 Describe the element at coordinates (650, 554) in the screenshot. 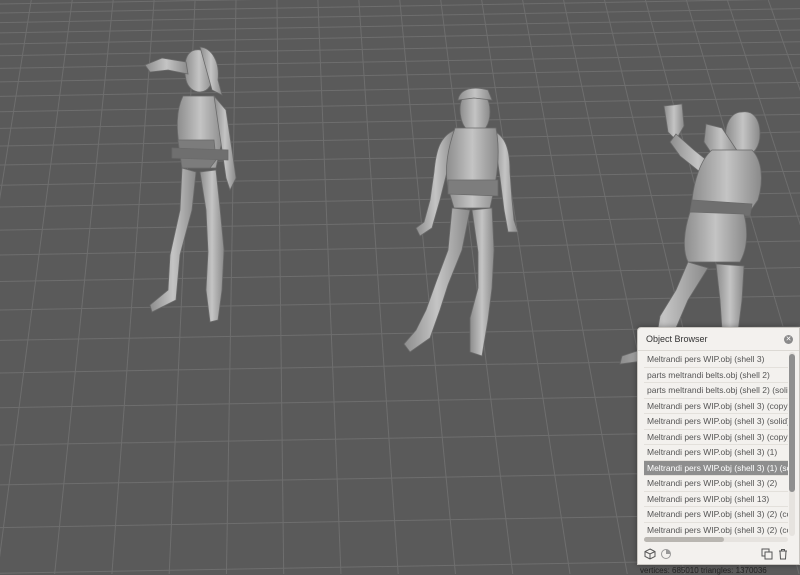

I see `cube-icon` at that location.